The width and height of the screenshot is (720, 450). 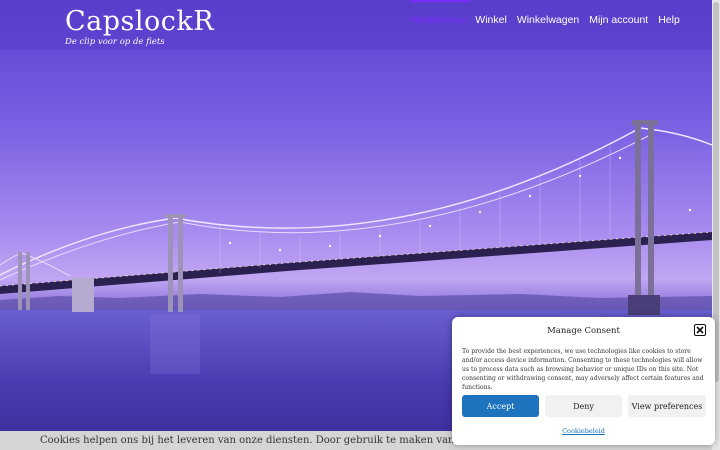 I want to click on view-preferences-button: View preferences, so click(x=667, y=406).